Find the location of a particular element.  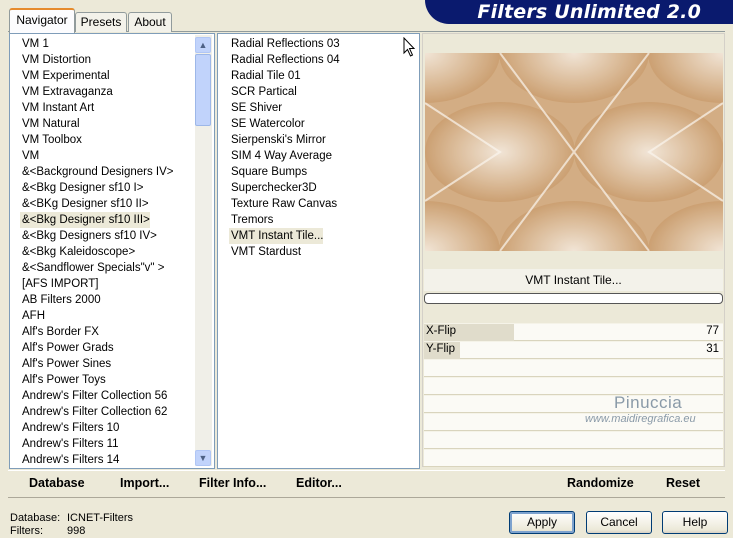

category-item: Andrew's Filters 10 is located at coordinates (69, 428).